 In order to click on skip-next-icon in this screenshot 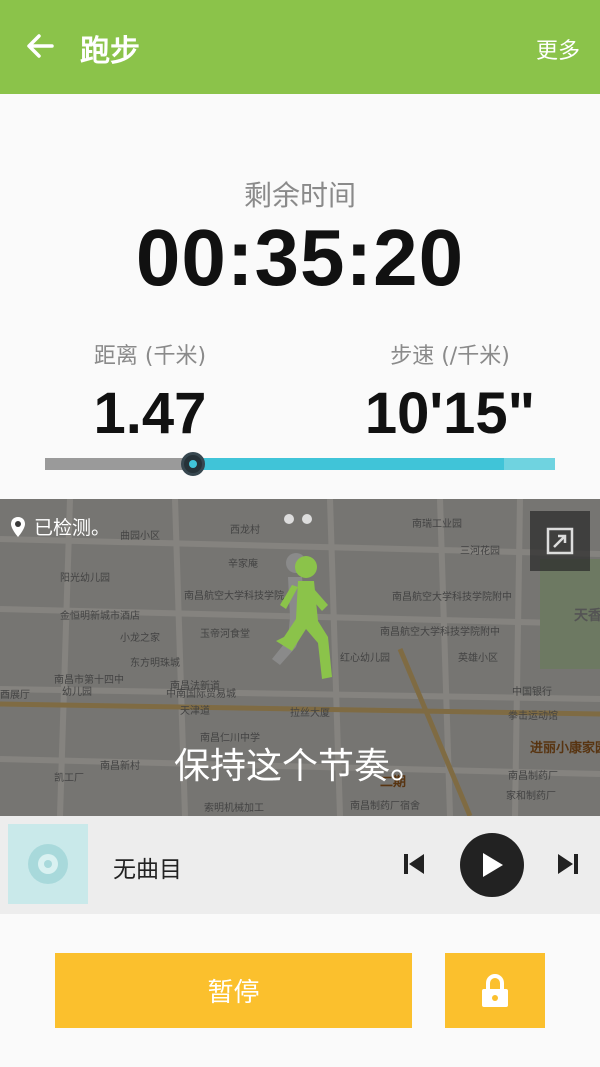, I will do `click(568, 864)`.